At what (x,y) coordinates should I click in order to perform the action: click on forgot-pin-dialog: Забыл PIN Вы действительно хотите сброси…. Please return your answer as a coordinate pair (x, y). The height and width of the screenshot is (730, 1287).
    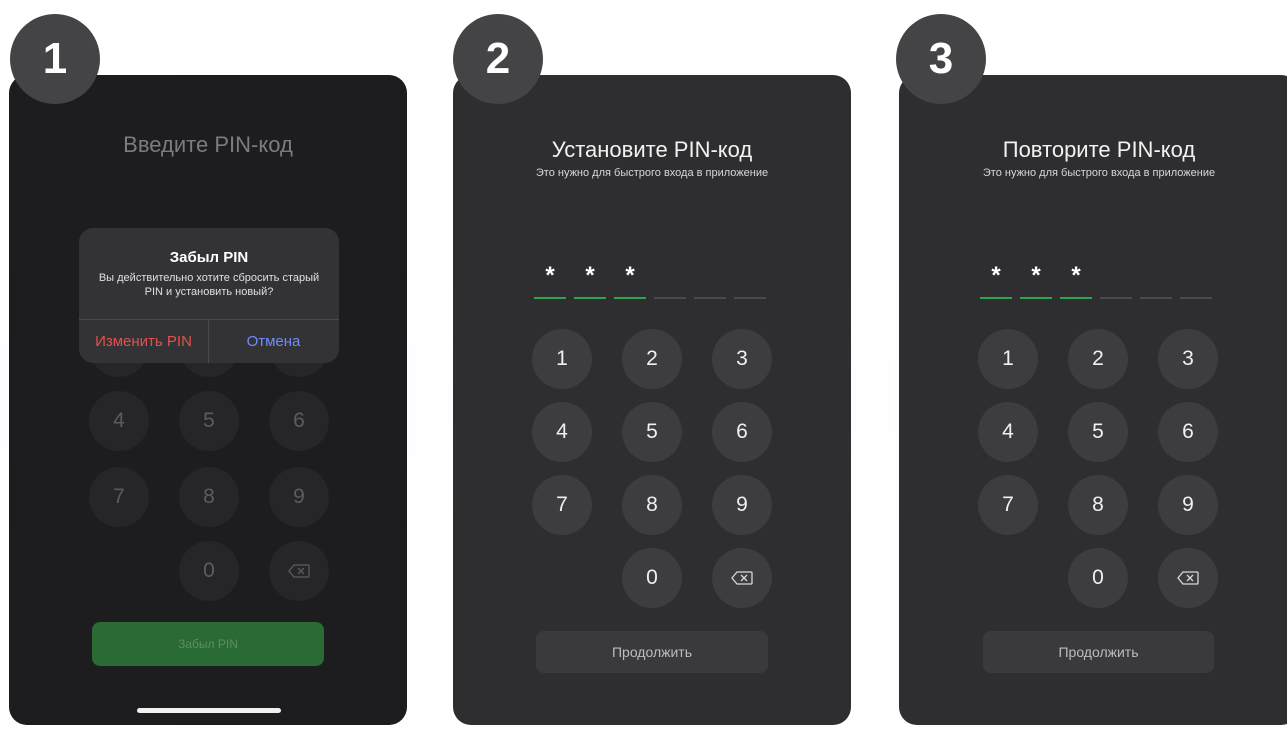
    Looking at the image, I should click on (209, 295).